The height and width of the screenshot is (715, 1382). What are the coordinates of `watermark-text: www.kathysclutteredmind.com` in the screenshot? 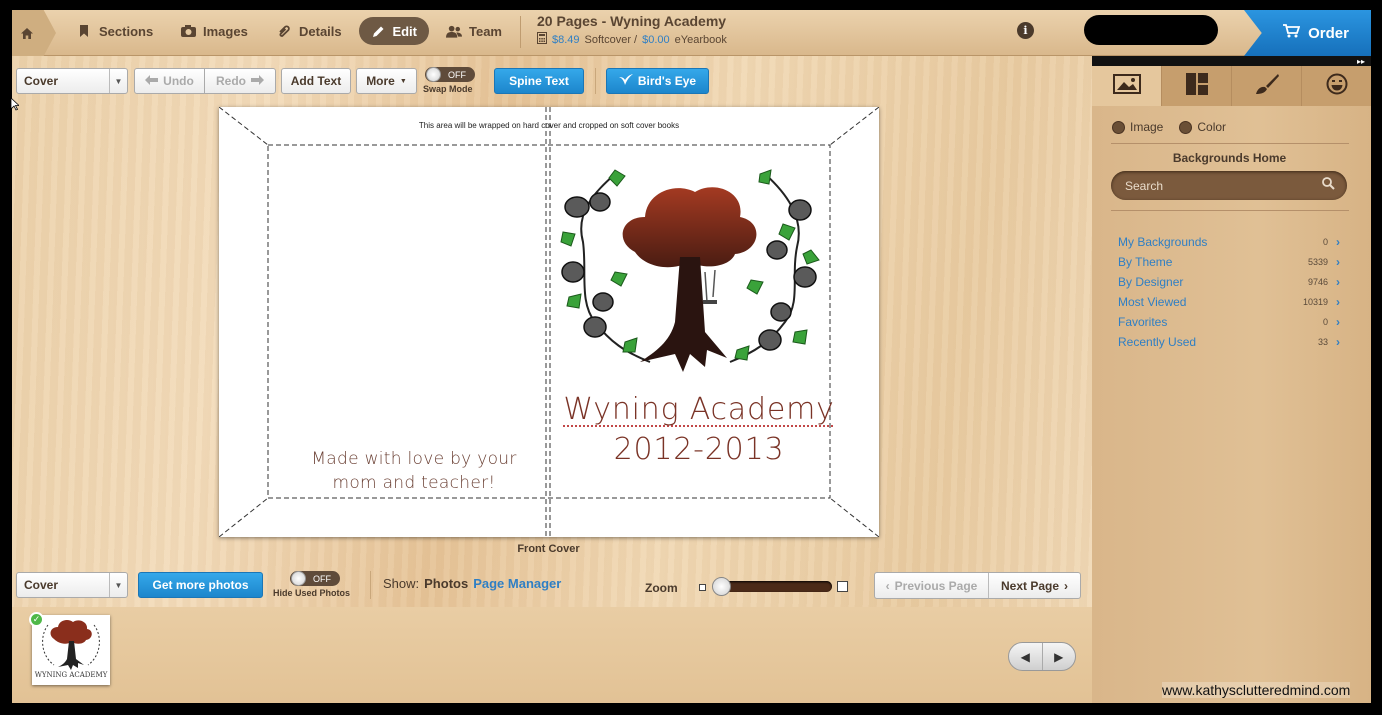 It's located at (1256, 690).